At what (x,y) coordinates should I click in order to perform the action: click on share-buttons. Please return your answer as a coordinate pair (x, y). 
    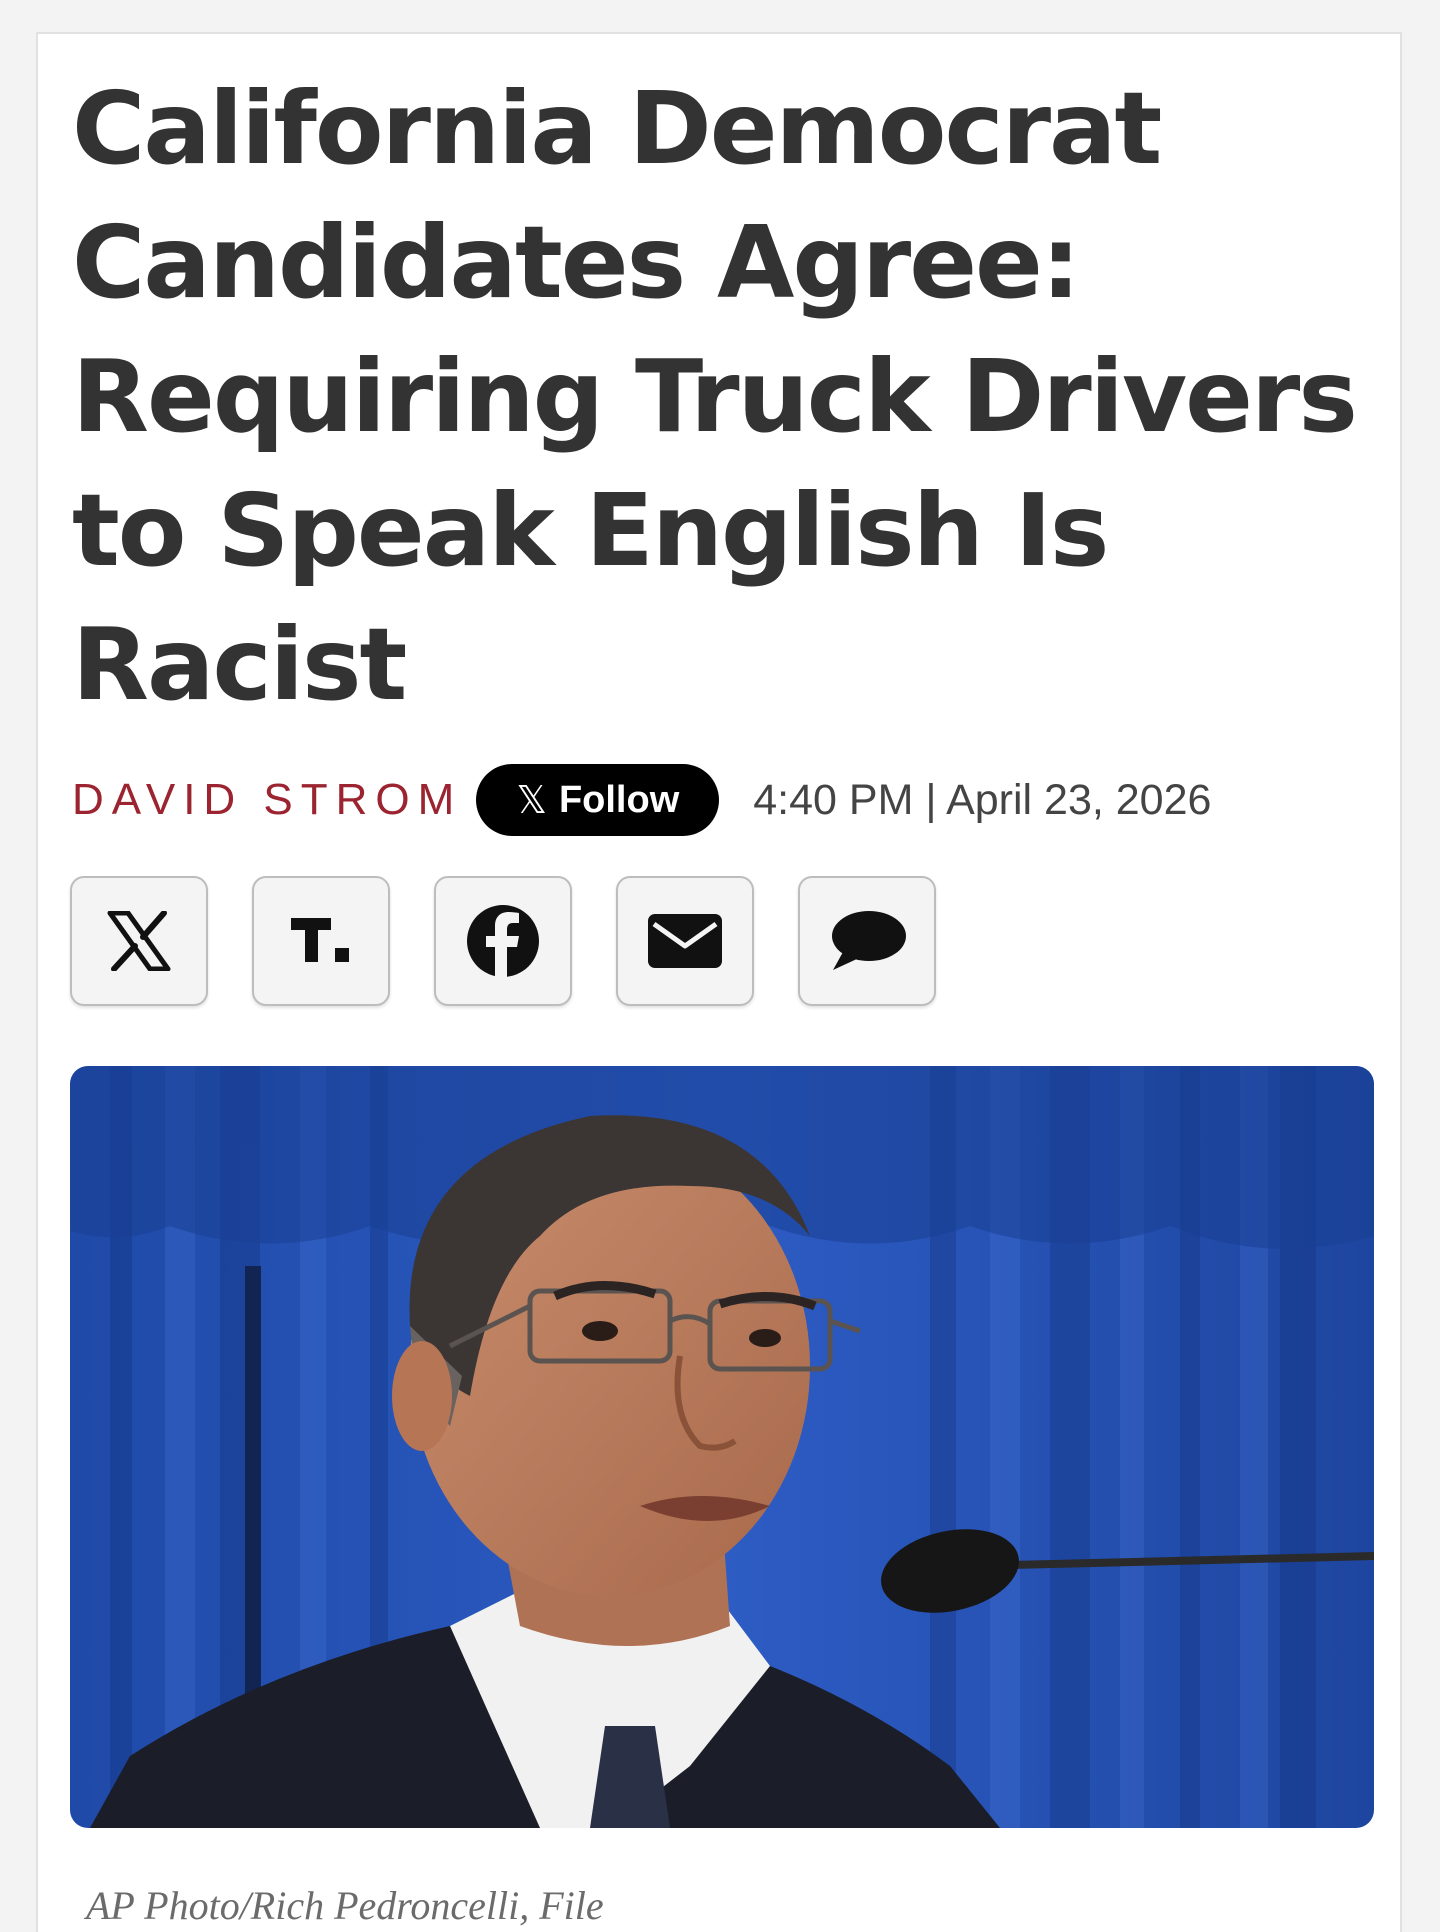
    Looking at the image, I should click on (503, 941).